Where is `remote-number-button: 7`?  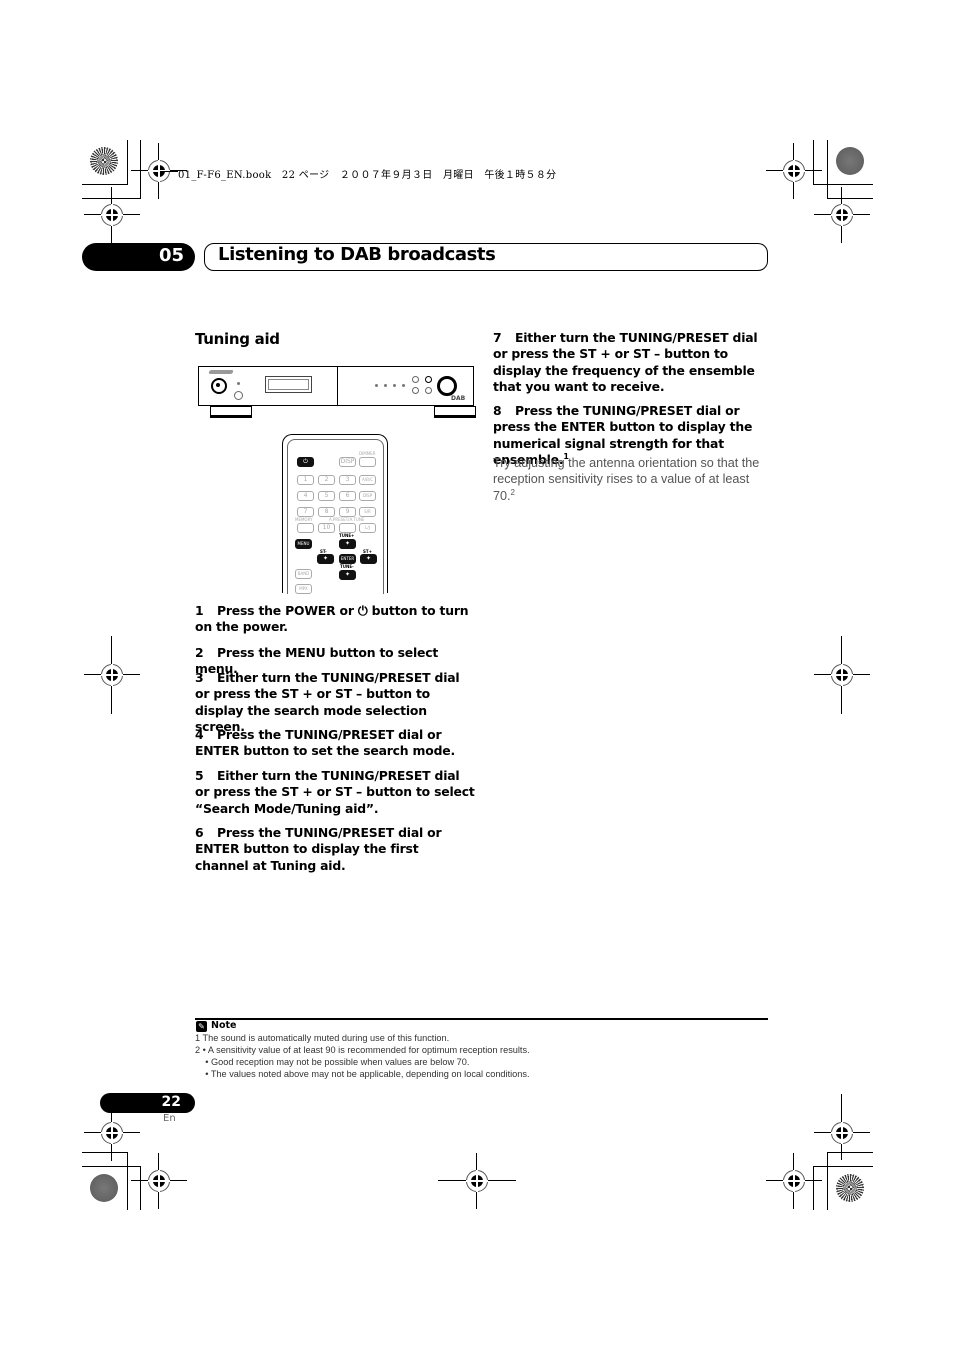
remote-number-button: 7 is located at coordinates (305, 512).